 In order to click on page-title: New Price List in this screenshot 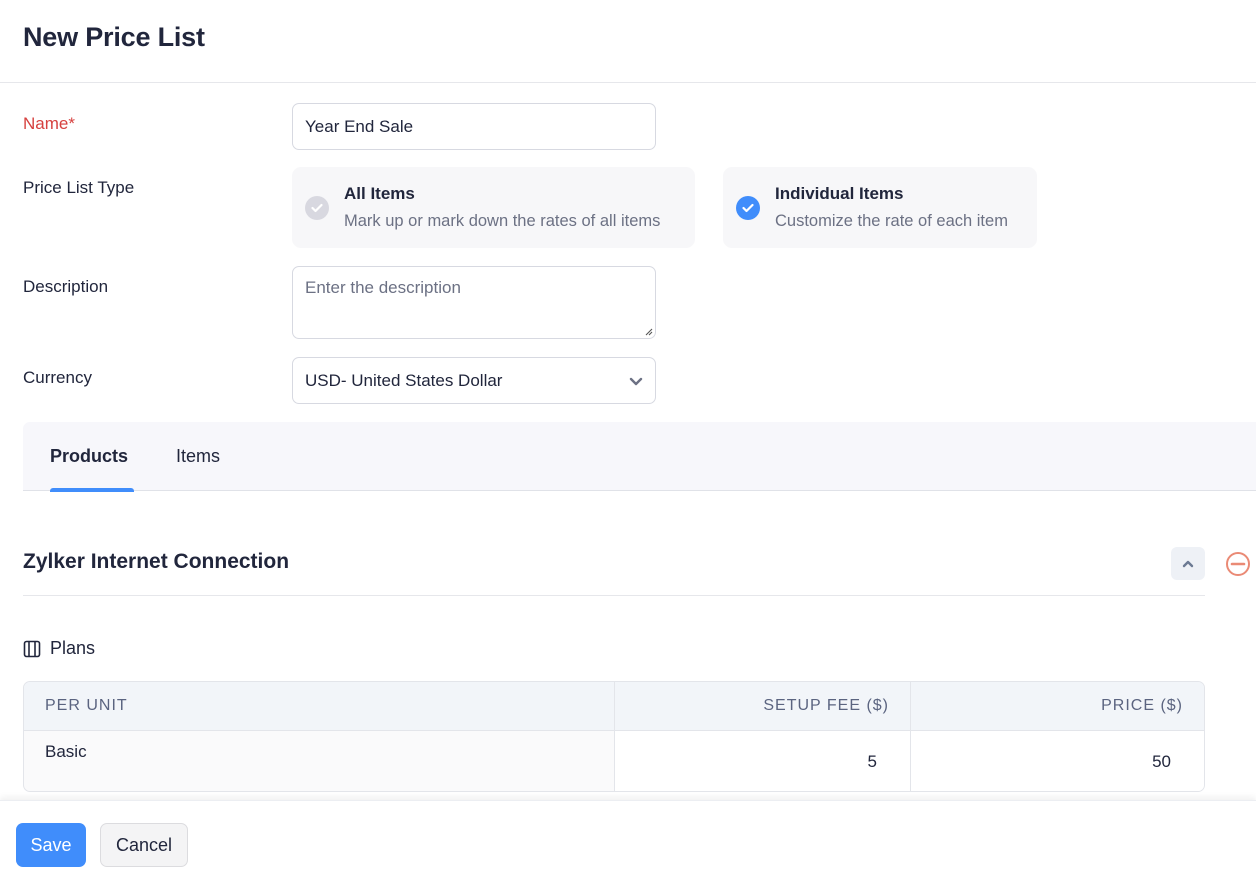, I will do `click(114, 36)`.